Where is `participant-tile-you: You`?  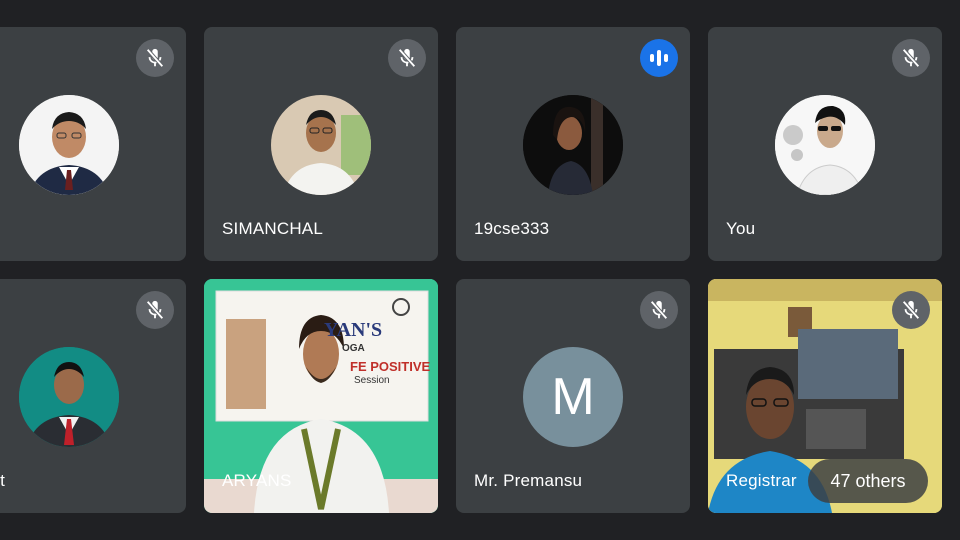
participant-tile-you: You is located at coordinates (825, 144).